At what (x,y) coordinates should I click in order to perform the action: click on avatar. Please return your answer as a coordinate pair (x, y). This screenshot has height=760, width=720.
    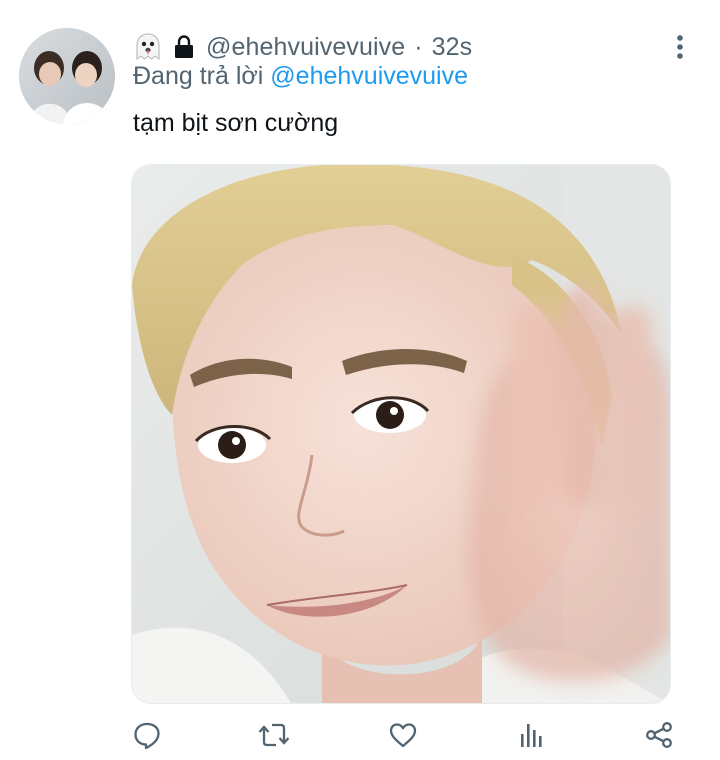
    Looking at the image, I should click on (67, 76).